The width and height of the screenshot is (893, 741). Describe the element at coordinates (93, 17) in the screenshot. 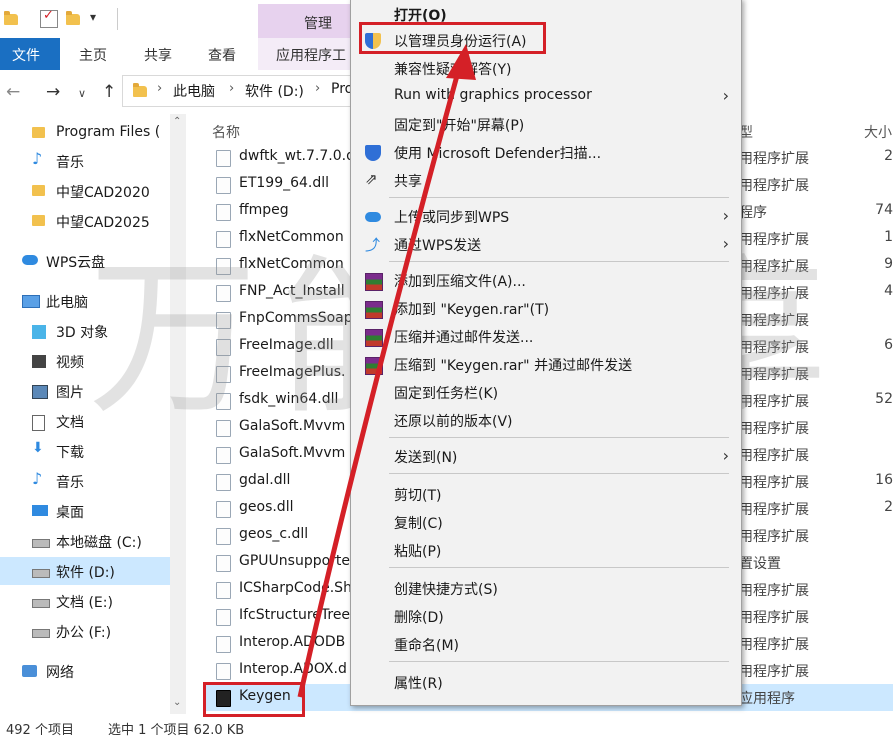

I see `quick-access-dropdown-icon: ▾` at that location.